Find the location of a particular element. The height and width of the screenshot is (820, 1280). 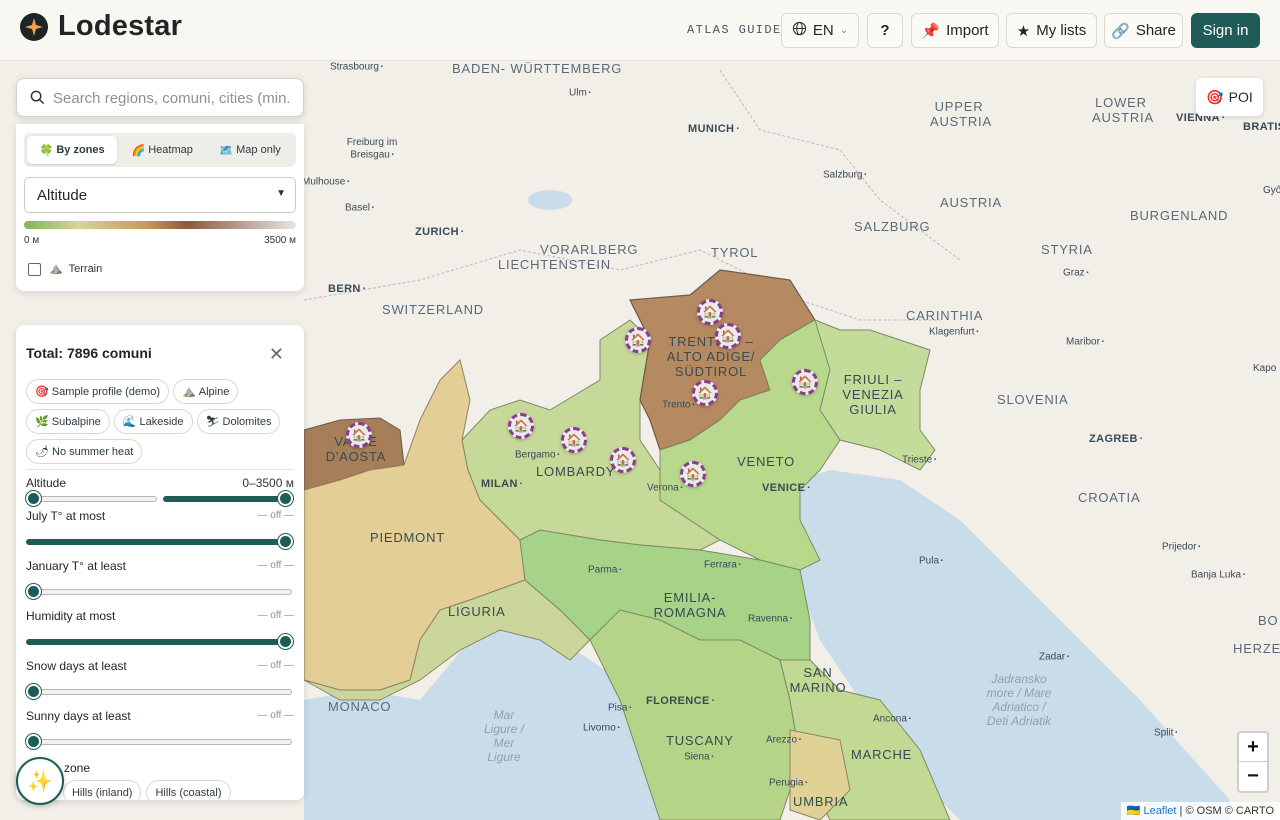

preset-chip-lakeside: 🌊 Lakeside is located at coordinates (153, 421).